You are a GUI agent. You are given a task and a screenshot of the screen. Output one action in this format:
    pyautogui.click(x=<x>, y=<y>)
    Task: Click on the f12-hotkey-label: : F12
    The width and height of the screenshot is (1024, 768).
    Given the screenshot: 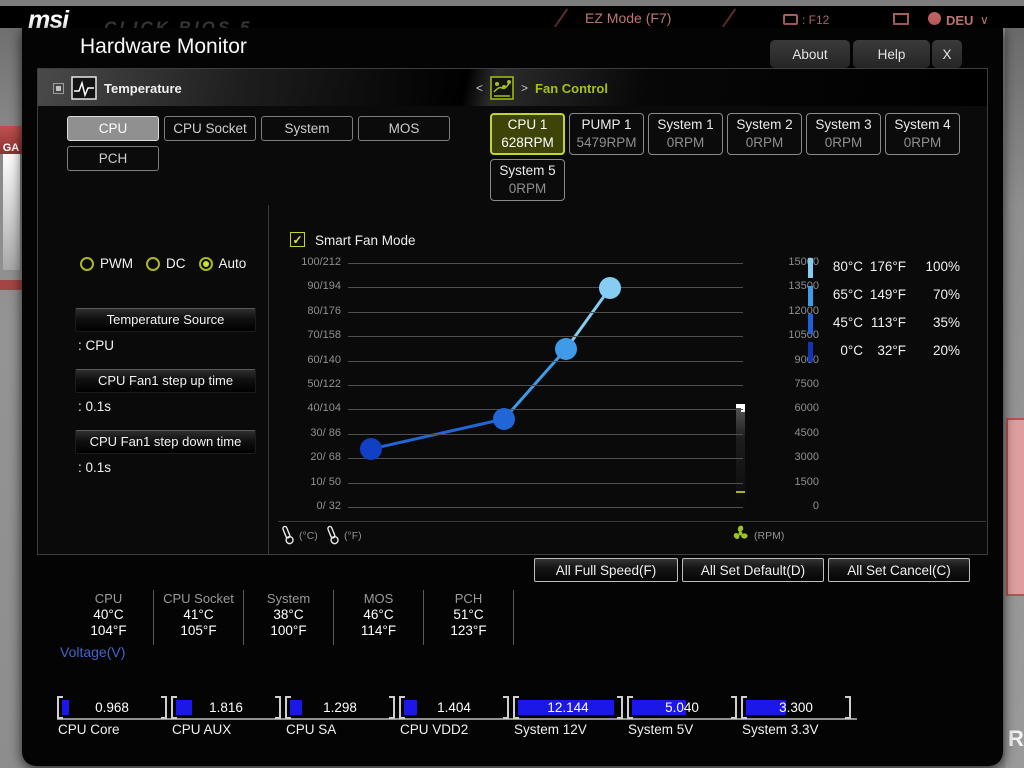 What is the action you would take?
    pyautogui.click(x=816, y=20)
    